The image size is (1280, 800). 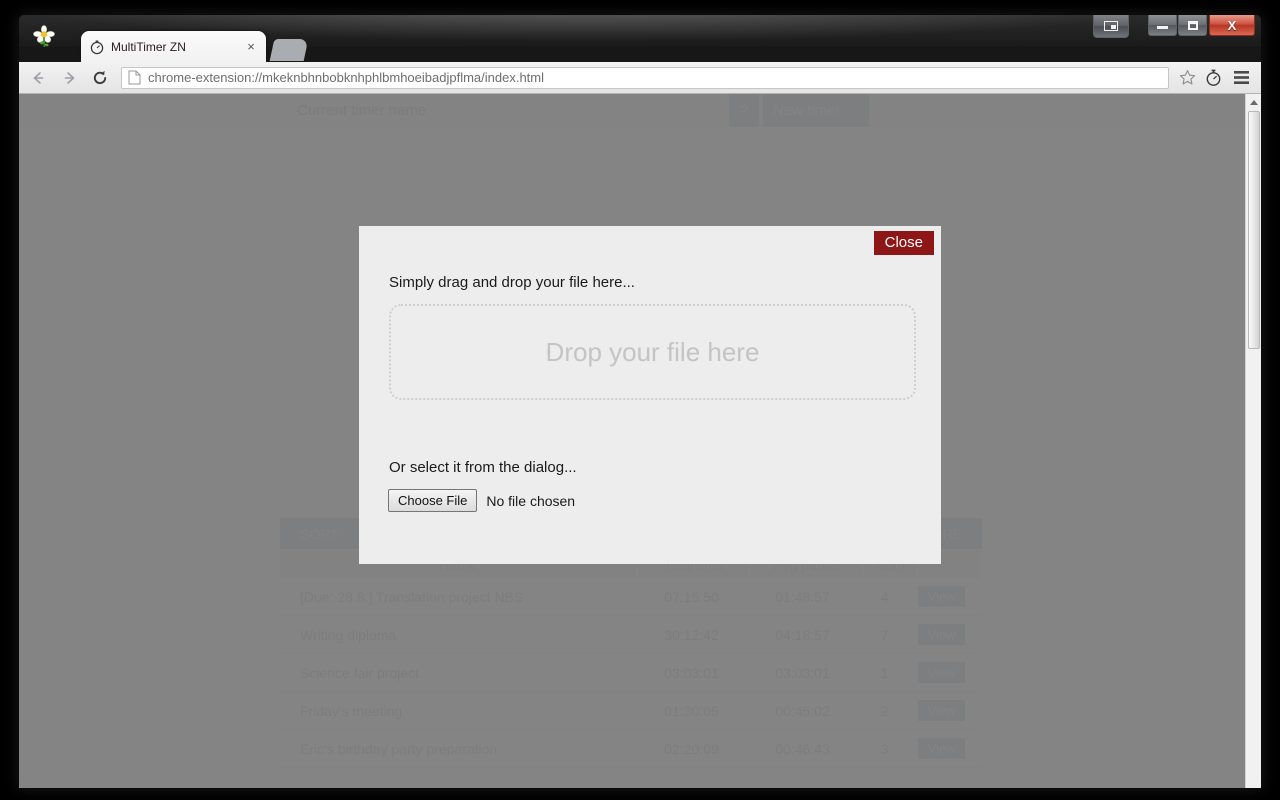 I want to click on window-controls: X, so click(x=1173, y=28).